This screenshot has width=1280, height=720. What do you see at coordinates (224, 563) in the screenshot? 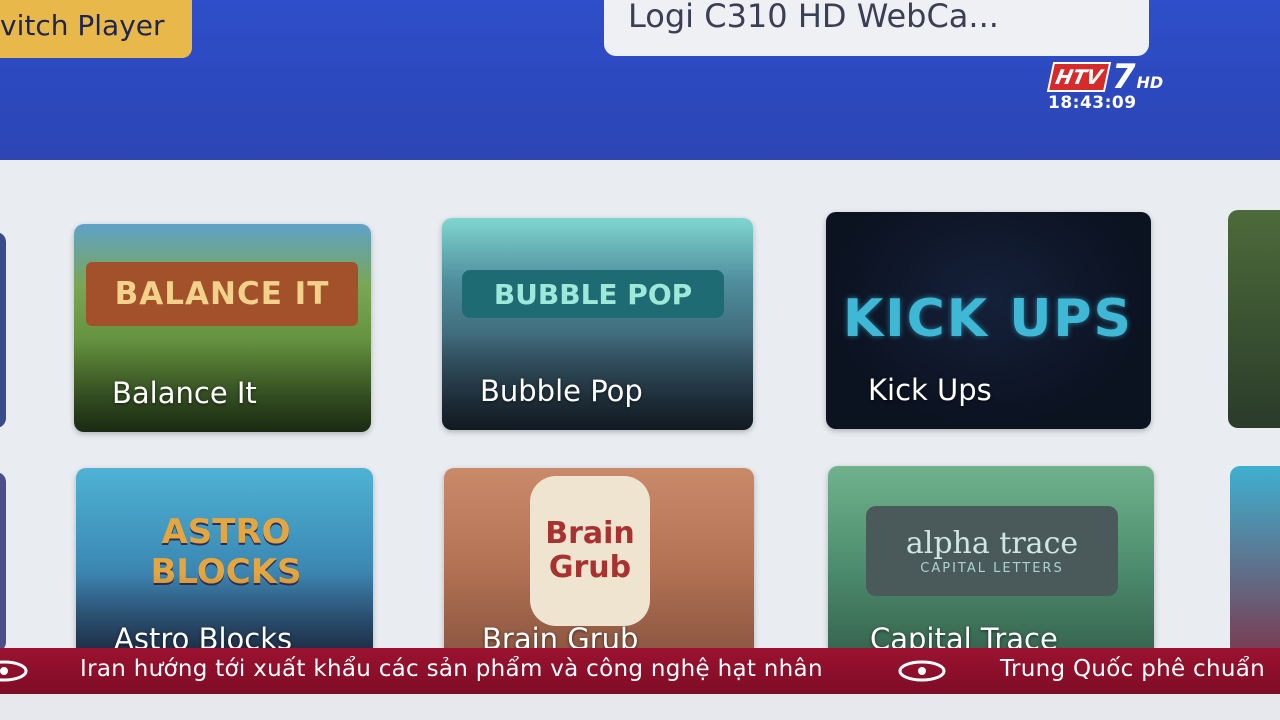
I see `game-card-astro-blocks: ASTRO BLOCKS Astro Blocks` at bounding box center [224, 563].